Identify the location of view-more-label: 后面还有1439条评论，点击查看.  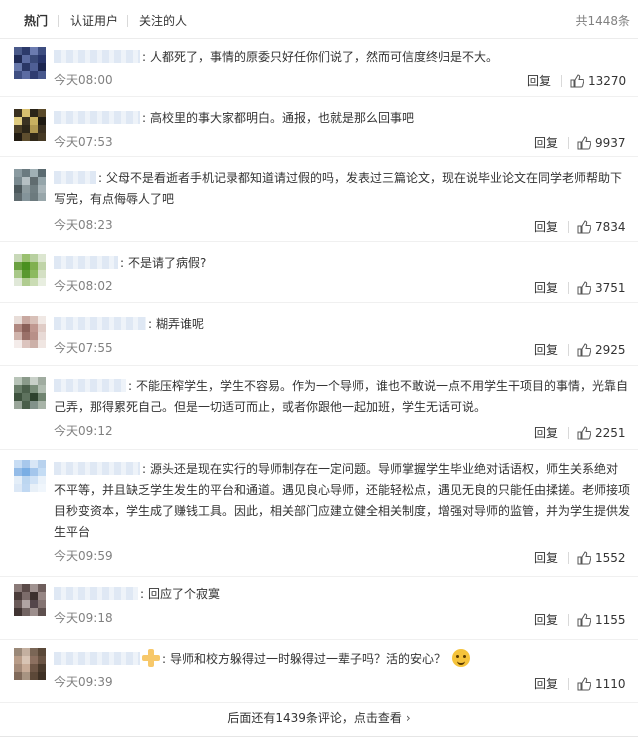
(314, 718).